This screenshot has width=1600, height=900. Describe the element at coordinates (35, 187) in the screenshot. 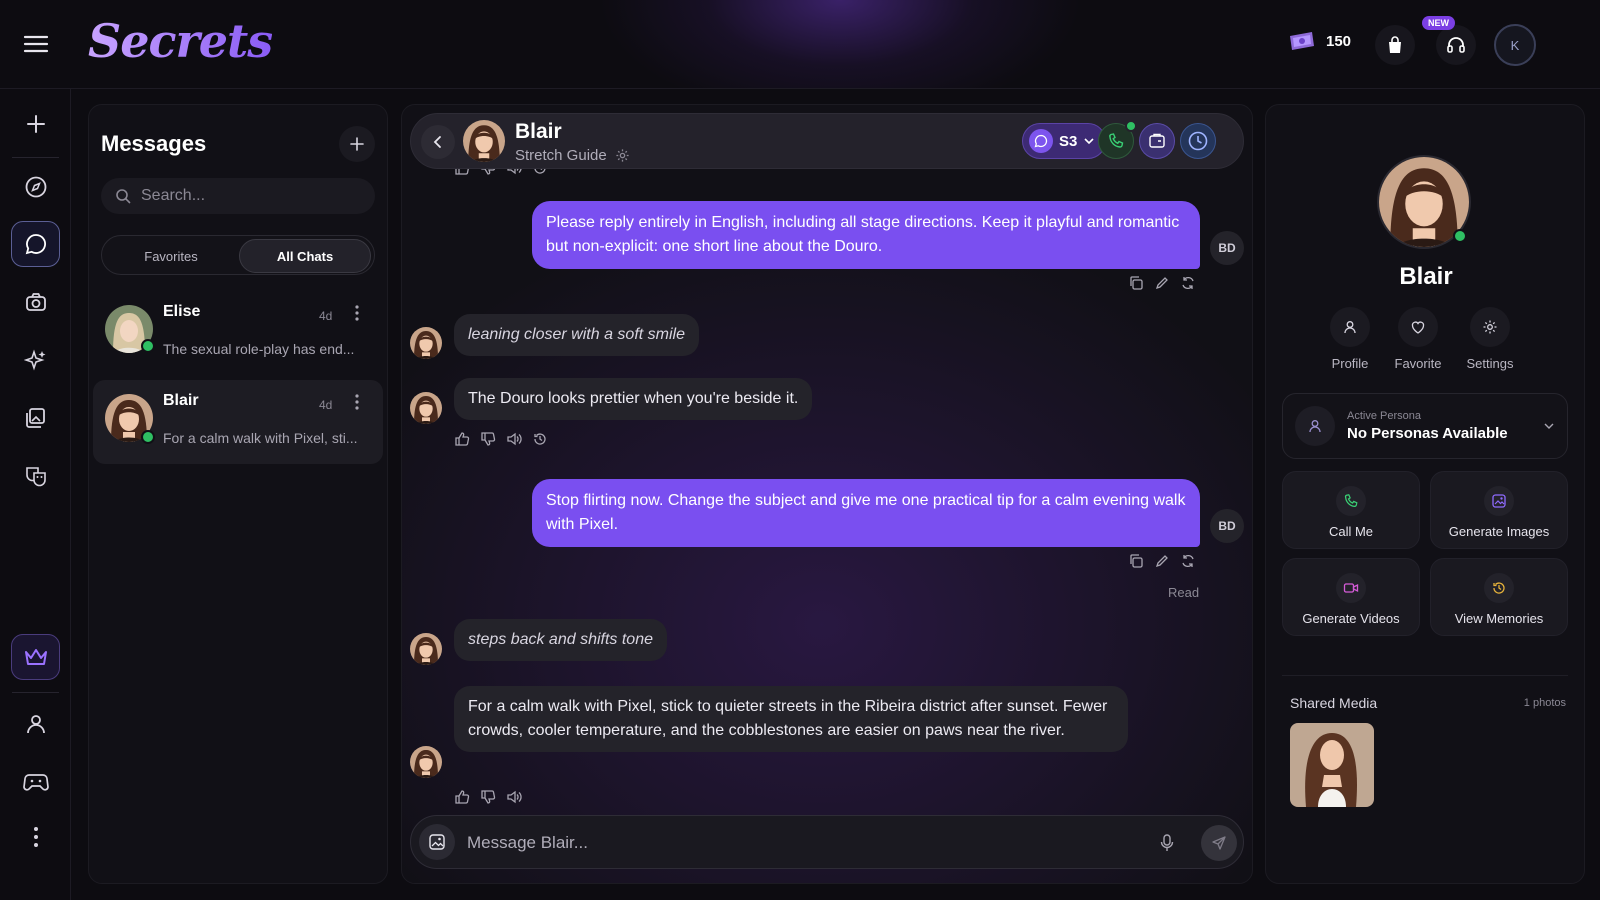

I see `explore-button` at that location.